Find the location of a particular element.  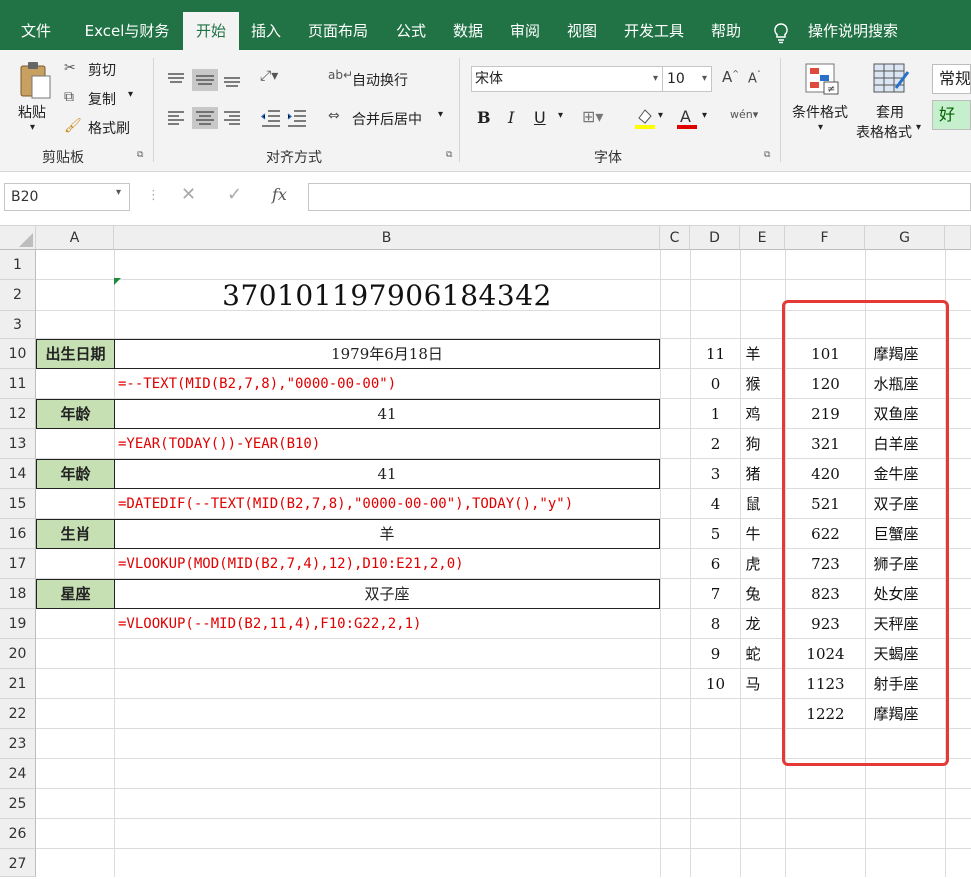

underline-button: U is located at coordinates (540, 117).